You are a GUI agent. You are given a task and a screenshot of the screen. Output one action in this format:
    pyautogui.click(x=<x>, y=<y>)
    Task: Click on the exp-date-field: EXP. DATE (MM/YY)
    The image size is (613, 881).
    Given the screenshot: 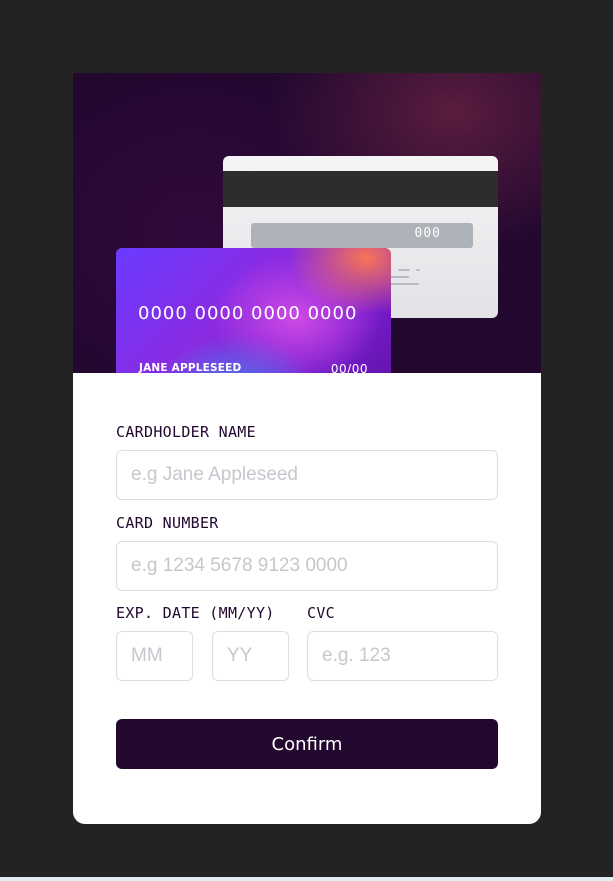 What is the action you would take?
    pyautogui.click(x=202, y=642)
    